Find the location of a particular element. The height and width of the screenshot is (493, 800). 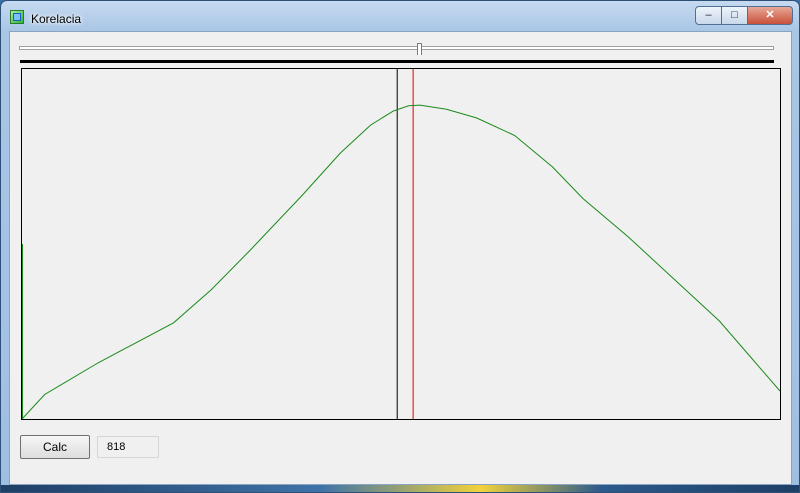

minimize-button: – is located at coordinates (708, 15).